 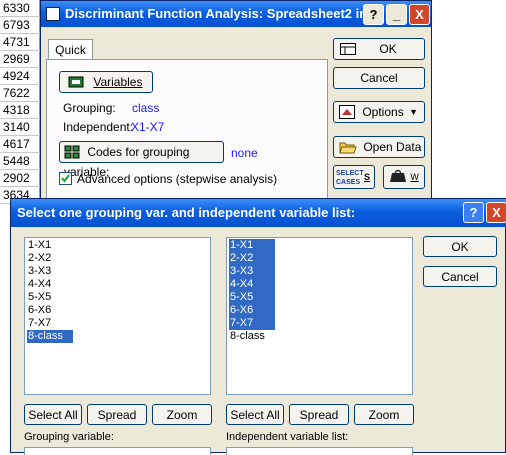 I want to click on list-item: 4-X4, so click(x=39, y=284).